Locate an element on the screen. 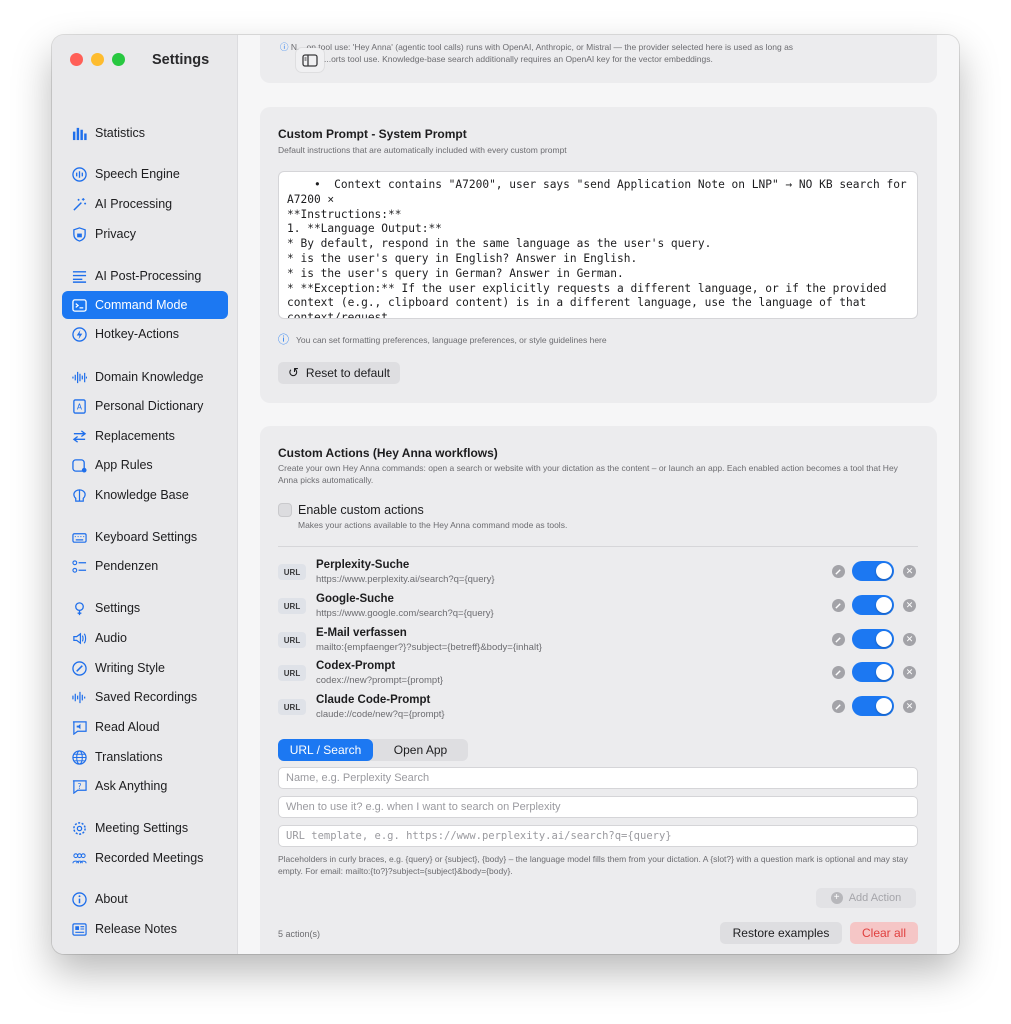 The width and height of the screenshot is (1011, 1024). tab-url-search: URL / Search is located at coordinates (325, 750).